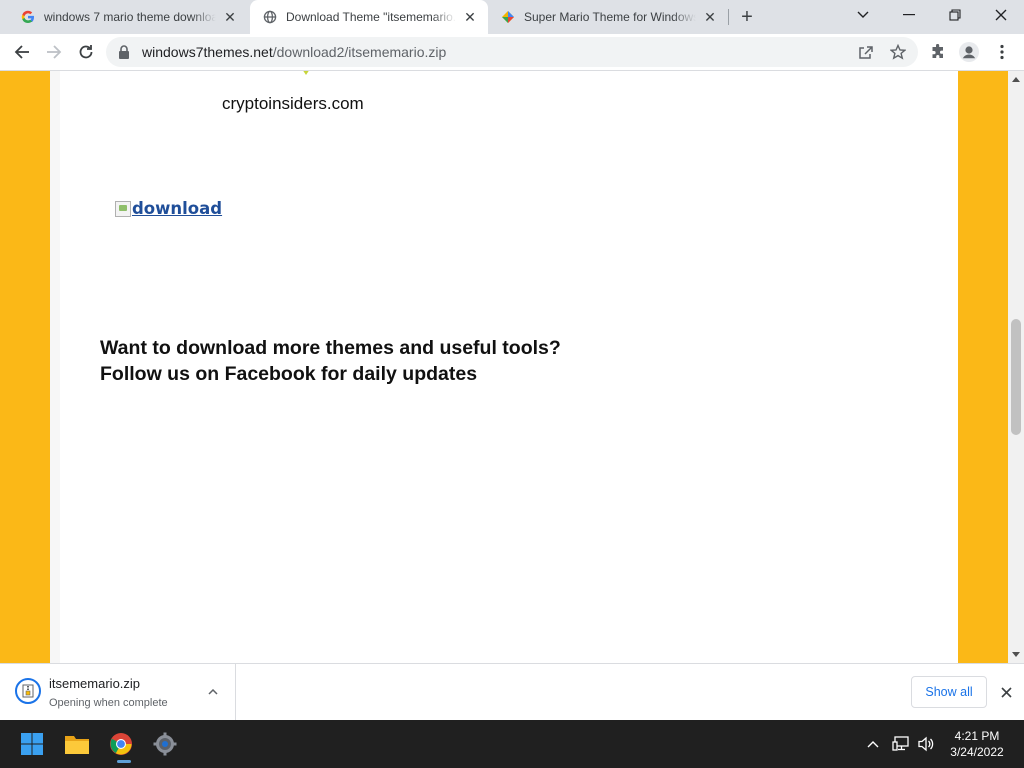 The image size is (1024, 768). What do you see at coordinates (165, 744) in the screenshot?
I see `settings-gear-icon` at bounding box center [165, 744].